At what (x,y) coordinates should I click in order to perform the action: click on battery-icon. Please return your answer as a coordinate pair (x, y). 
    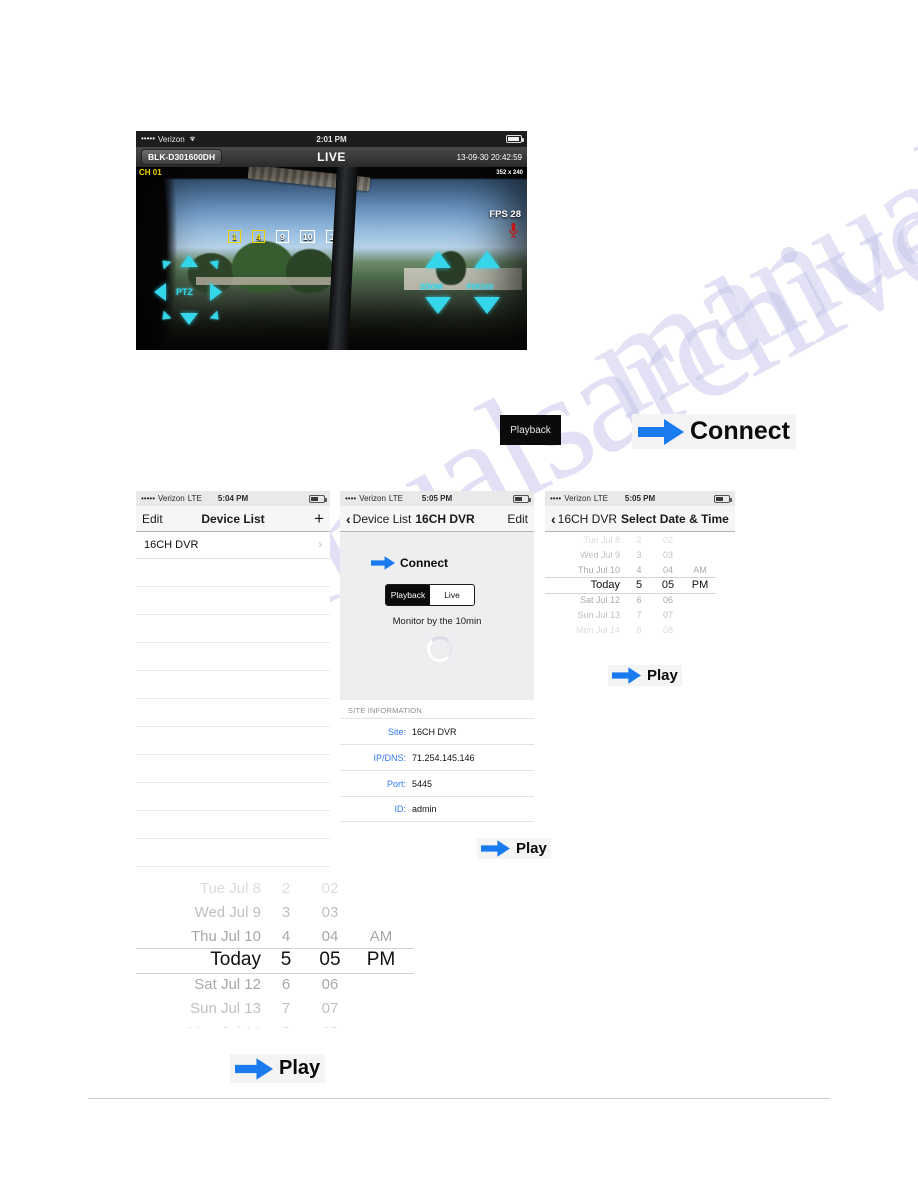
    Looking at the image, I should click on (515, 139).